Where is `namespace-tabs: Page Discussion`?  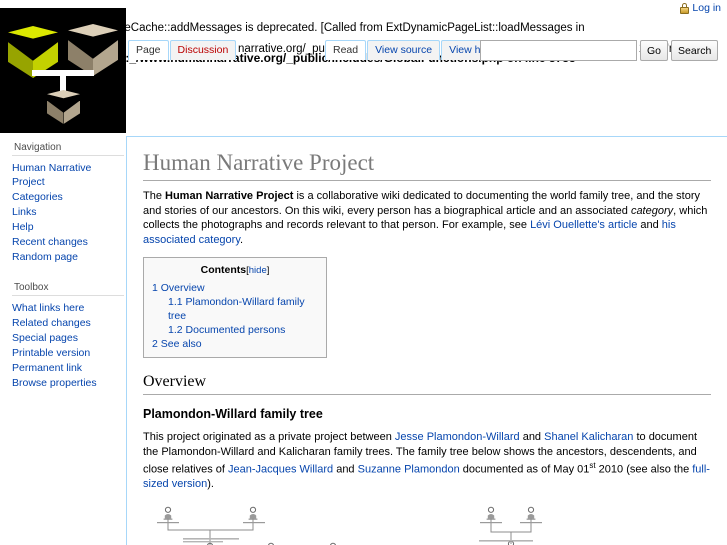
namespace-tabs: Page Discussion is located at coordinates (182, 50).